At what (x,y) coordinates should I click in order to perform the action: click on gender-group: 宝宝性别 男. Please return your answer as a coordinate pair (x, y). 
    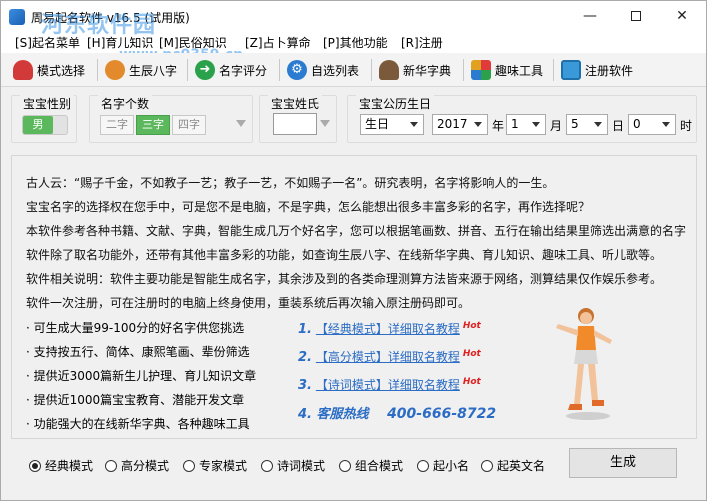
    Looking at the image, I should click on (44, 119).